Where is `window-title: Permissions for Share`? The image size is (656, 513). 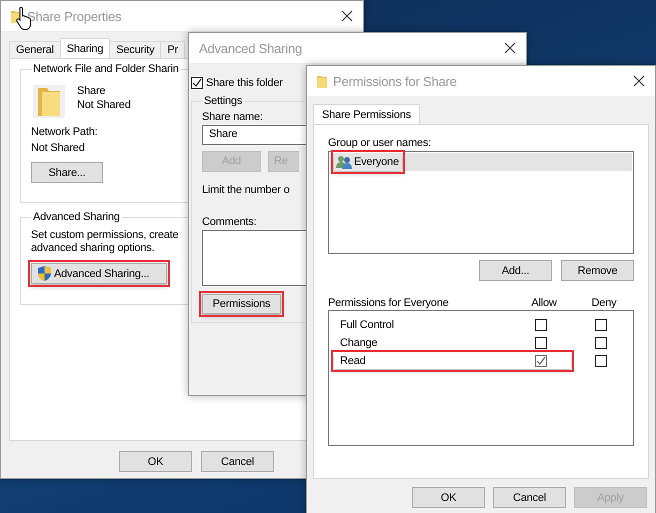
window-title: Permissions for Share is located at coordinates (395, 81).